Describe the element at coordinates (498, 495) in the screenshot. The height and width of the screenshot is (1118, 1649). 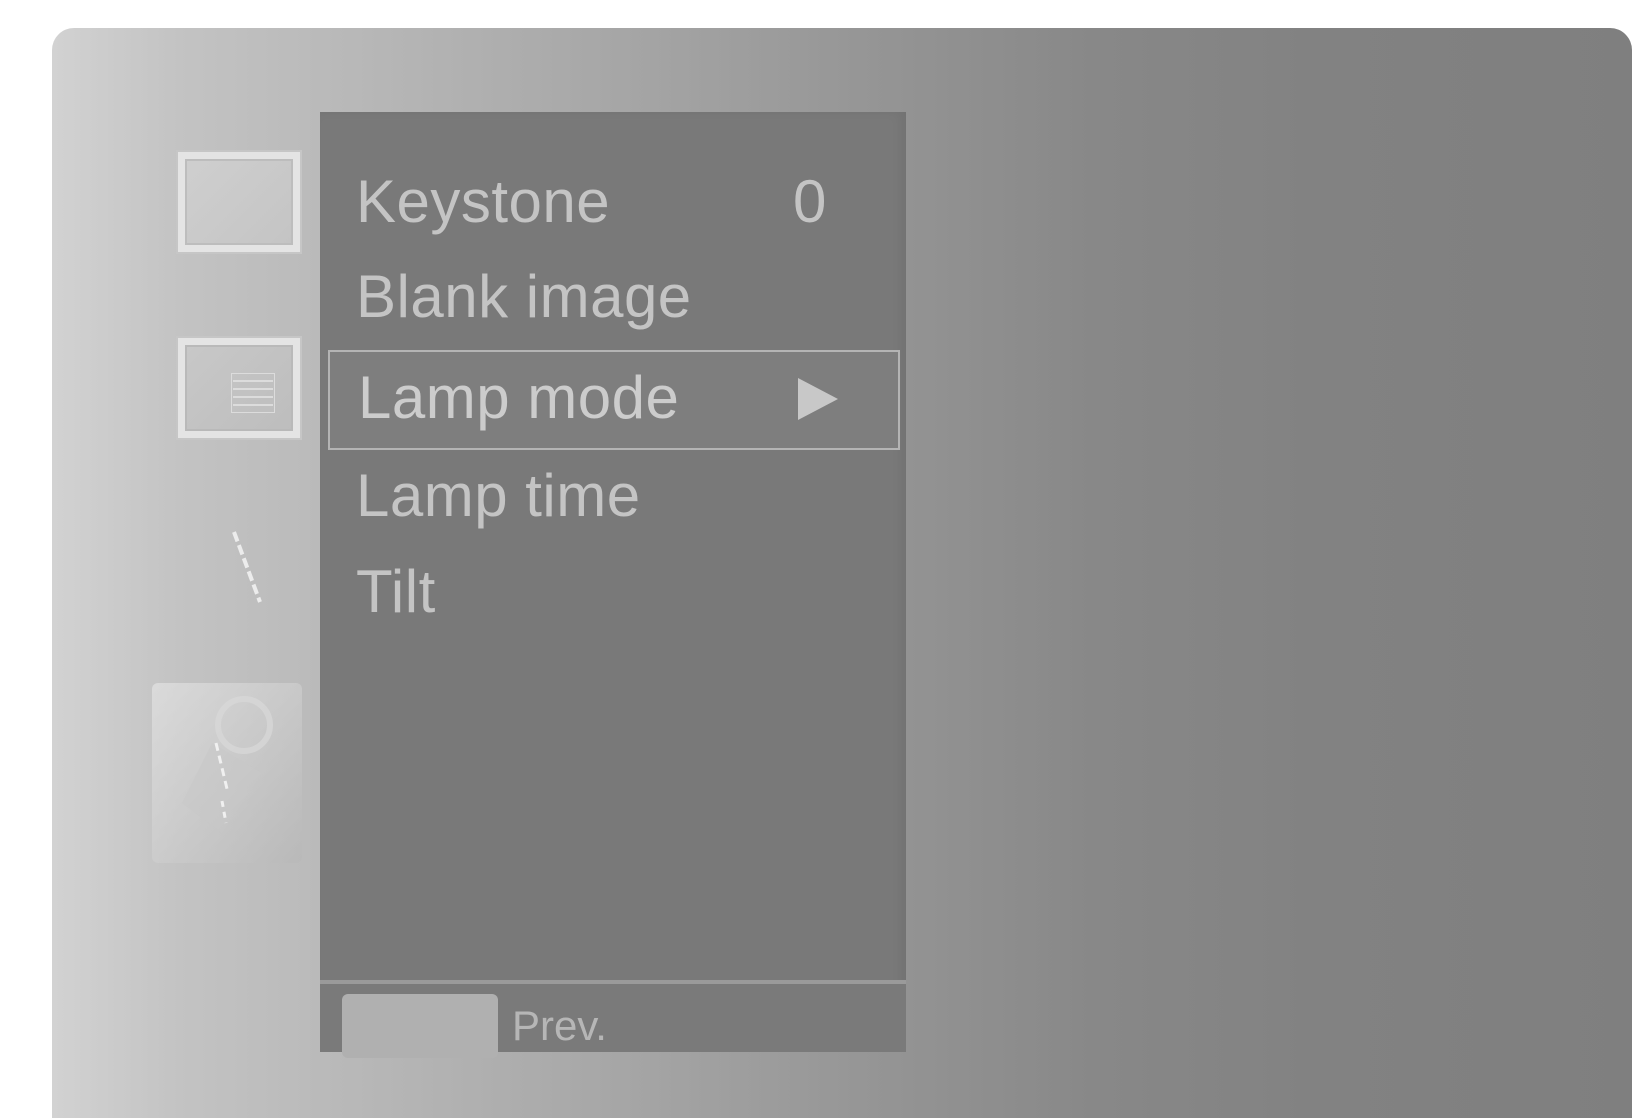
I see `menu-item-label: Lamp time` at that location.